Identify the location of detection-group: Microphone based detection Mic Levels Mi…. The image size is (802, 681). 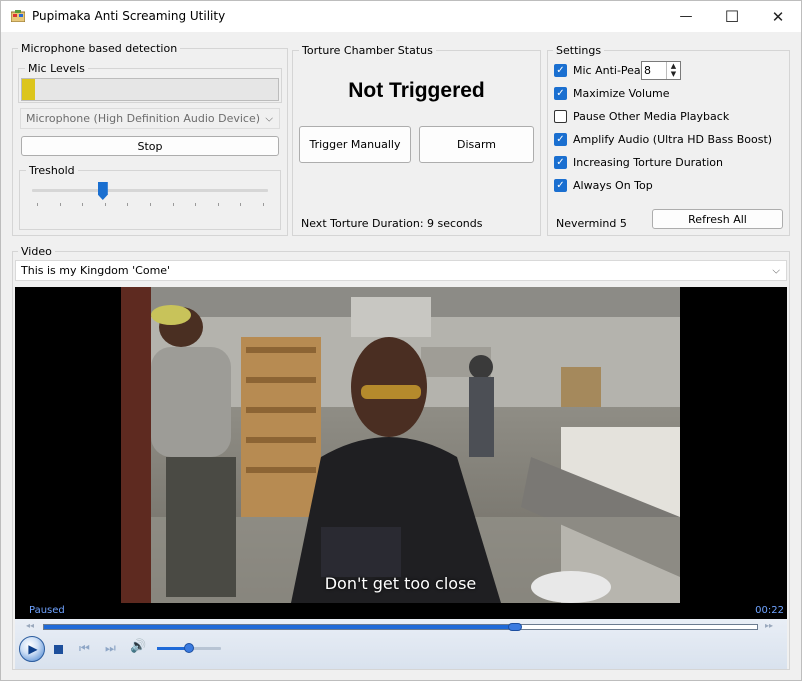
(150, 139).